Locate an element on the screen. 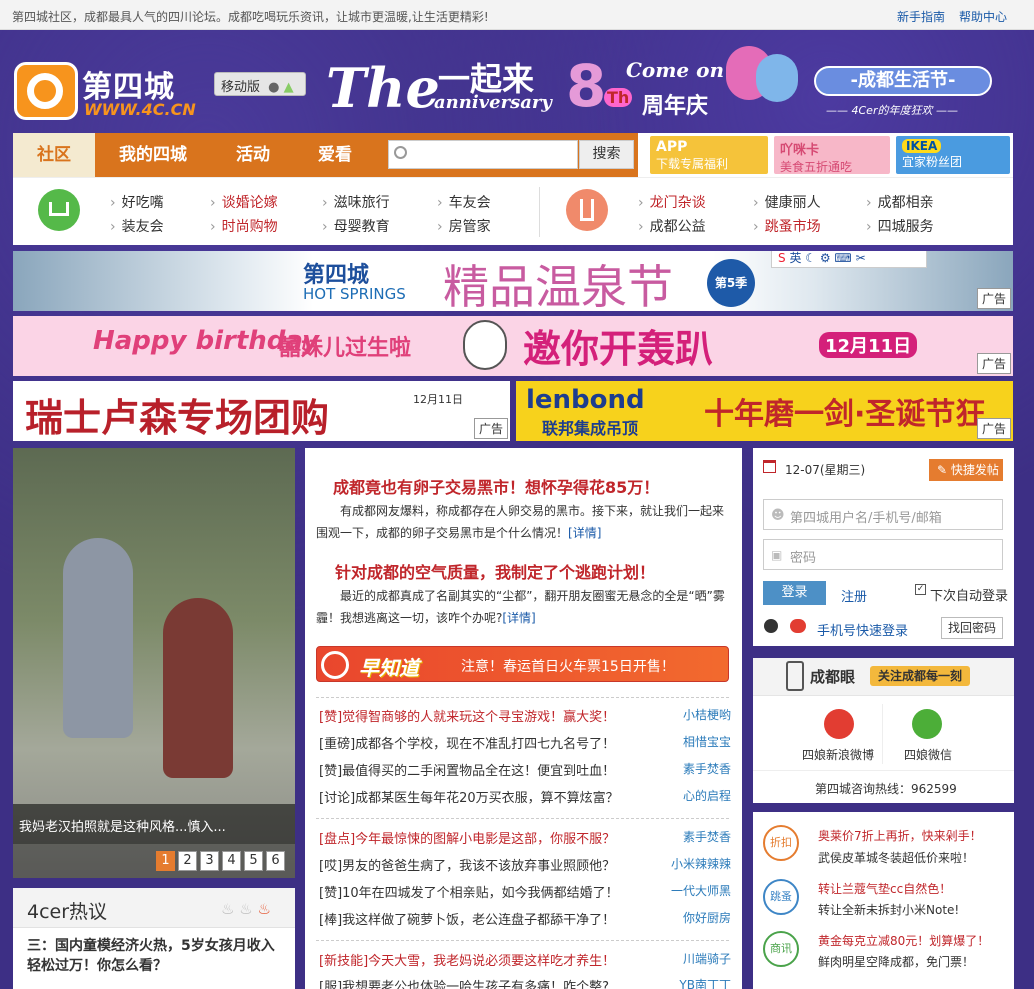 The image size is (1034, 989). category-news-badge: 商讯 is located at coordinates (781, 949).